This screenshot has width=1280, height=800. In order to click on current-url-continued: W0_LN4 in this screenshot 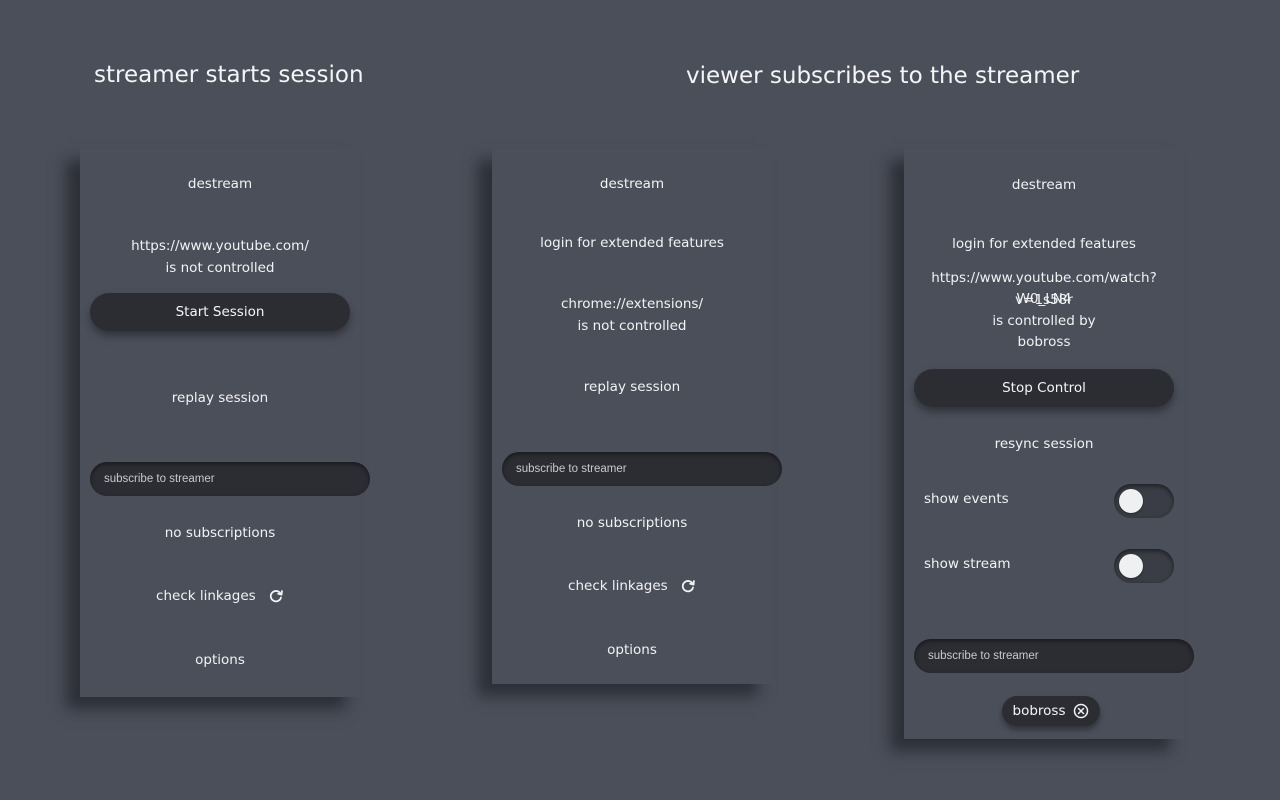, I will do `click(1044, 299)`.